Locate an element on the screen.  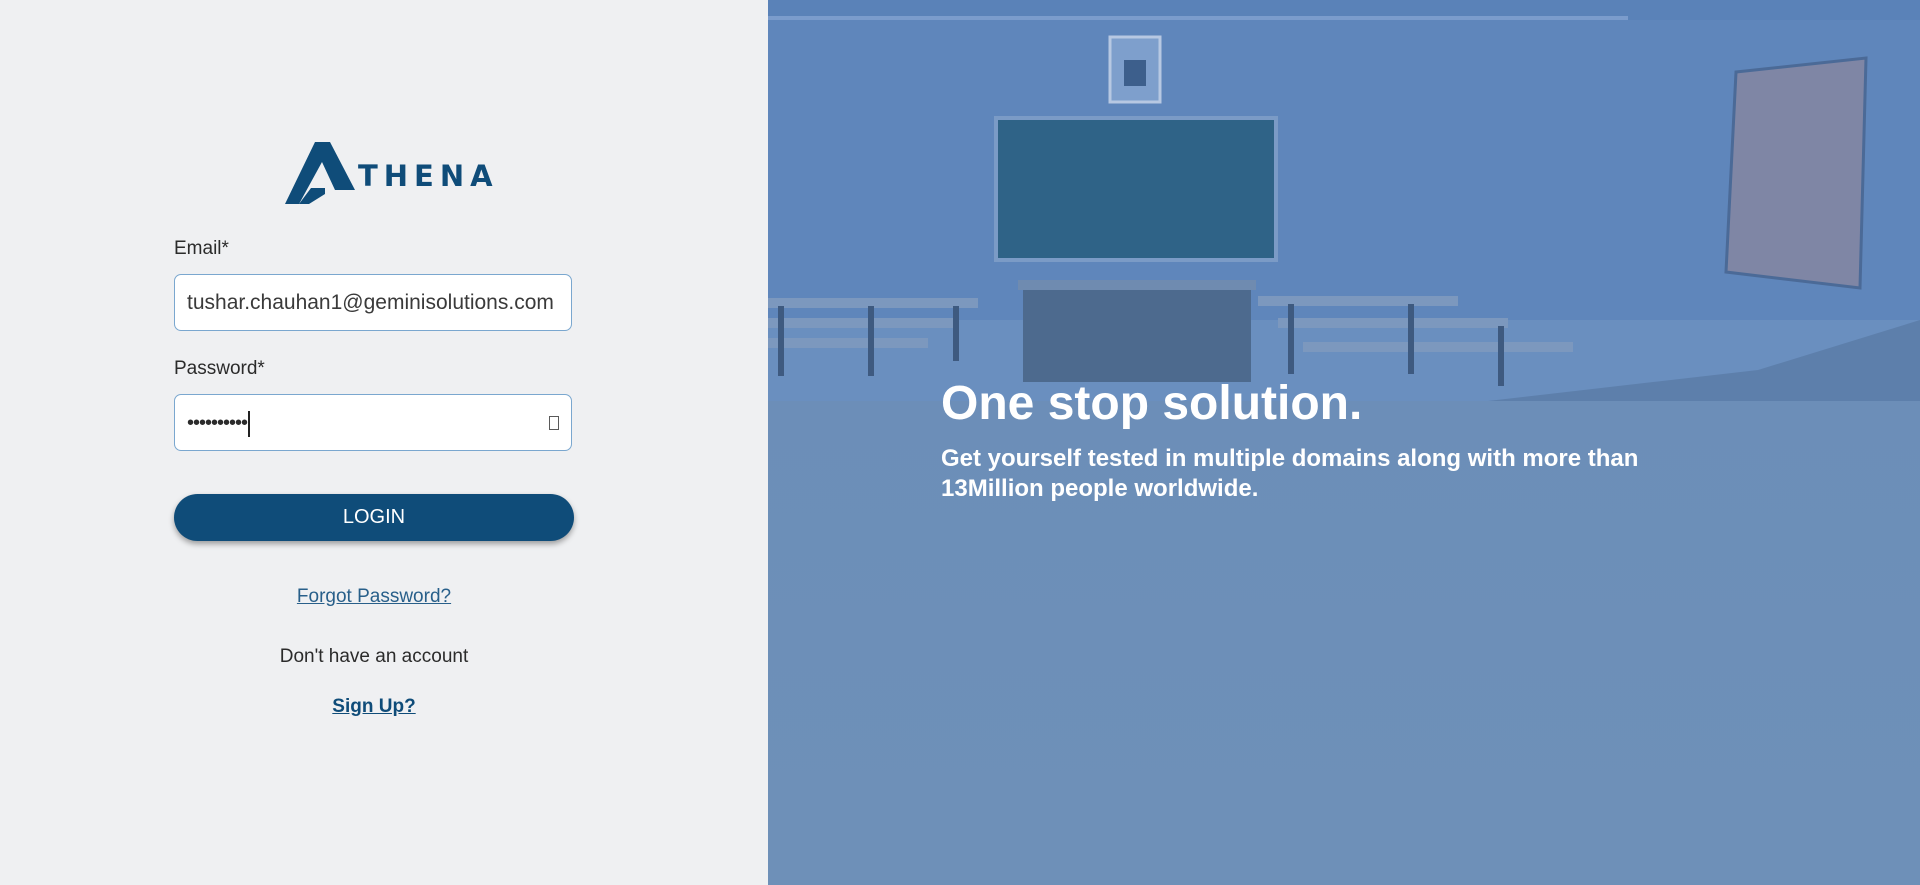
athena-logo: THENA is located at coordinates (392, 173).